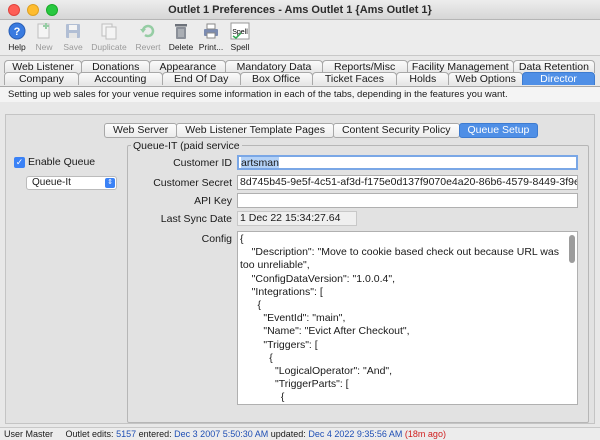 Image resolution: width=600 pixels, height=440 pixels. Describe the element at coordinates (396, 130) in the screenshot. I see `subtab-content-security-policy: Content Security Policy` at that location.